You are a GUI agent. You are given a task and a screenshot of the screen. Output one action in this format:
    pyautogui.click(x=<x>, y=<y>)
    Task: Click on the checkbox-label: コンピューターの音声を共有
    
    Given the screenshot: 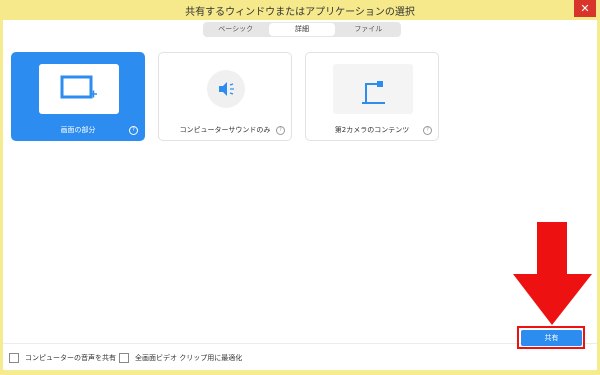 What is the action you would take?
    pyautogui.click(x=70, y=358)
    